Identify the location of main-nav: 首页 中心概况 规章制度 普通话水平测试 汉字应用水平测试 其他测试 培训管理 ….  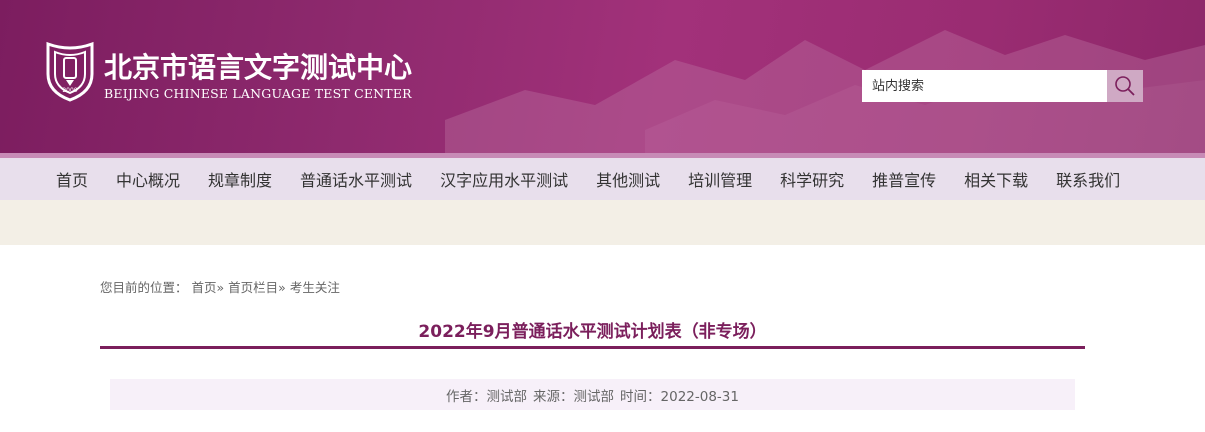
(602, 179).